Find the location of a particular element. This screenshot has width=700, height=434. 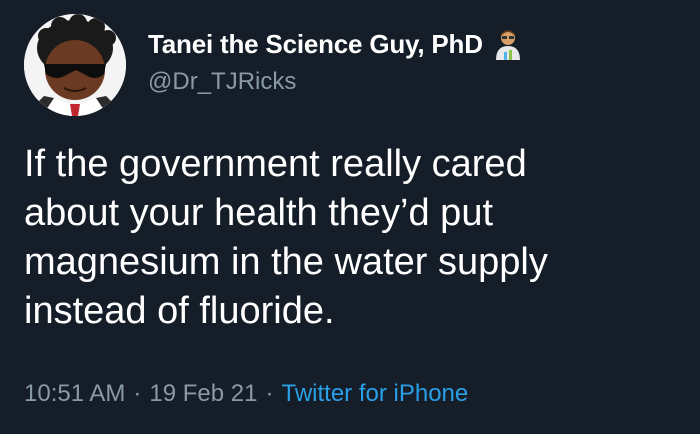

avatar-cartoon-icon is located at coordinates (75, 65).